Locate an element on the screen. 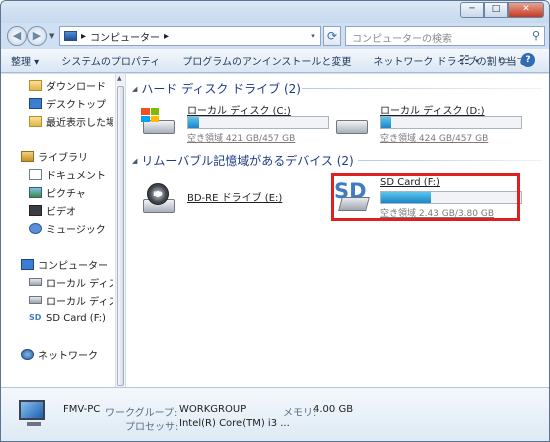  drive-tile-c: ローカル ディスク (C:) 空き領域 421 GB/457 GB is located at coordinates (230, 123).